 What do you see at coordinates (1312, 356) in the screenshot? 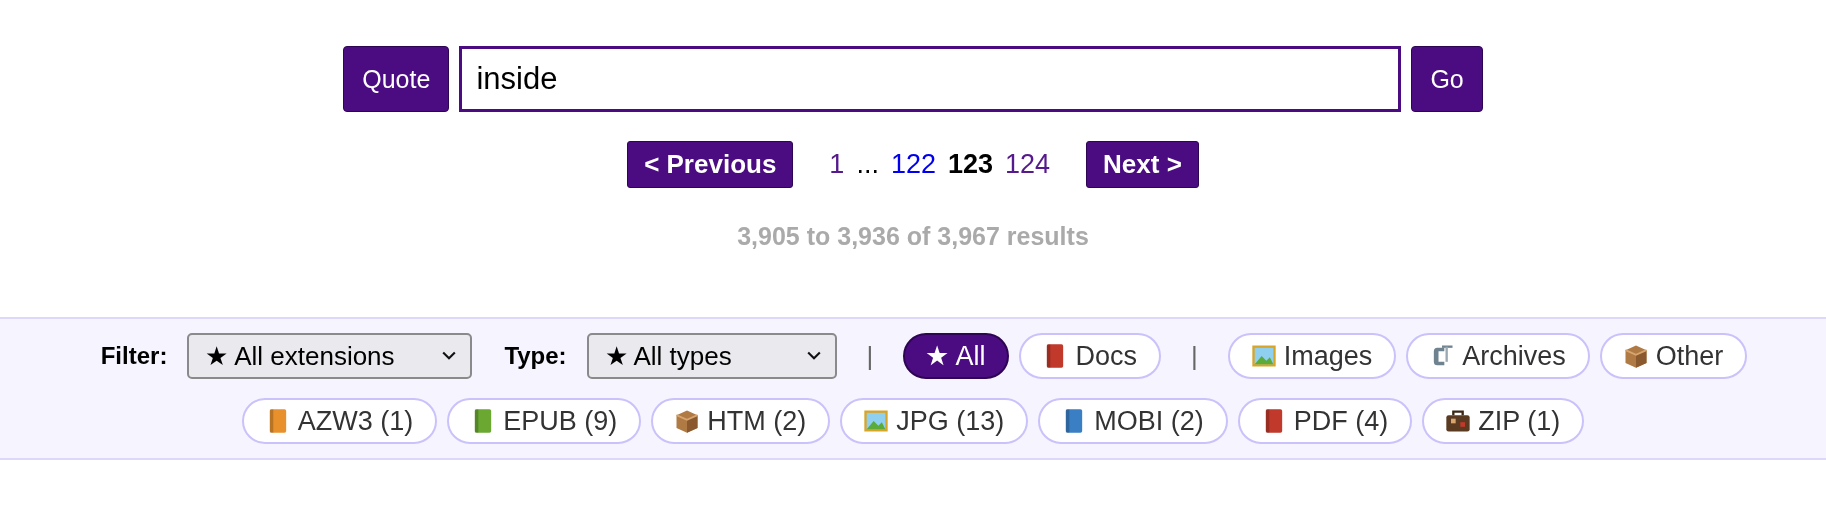
I see `category-chip: Images` at bounding box center [1312, 356].